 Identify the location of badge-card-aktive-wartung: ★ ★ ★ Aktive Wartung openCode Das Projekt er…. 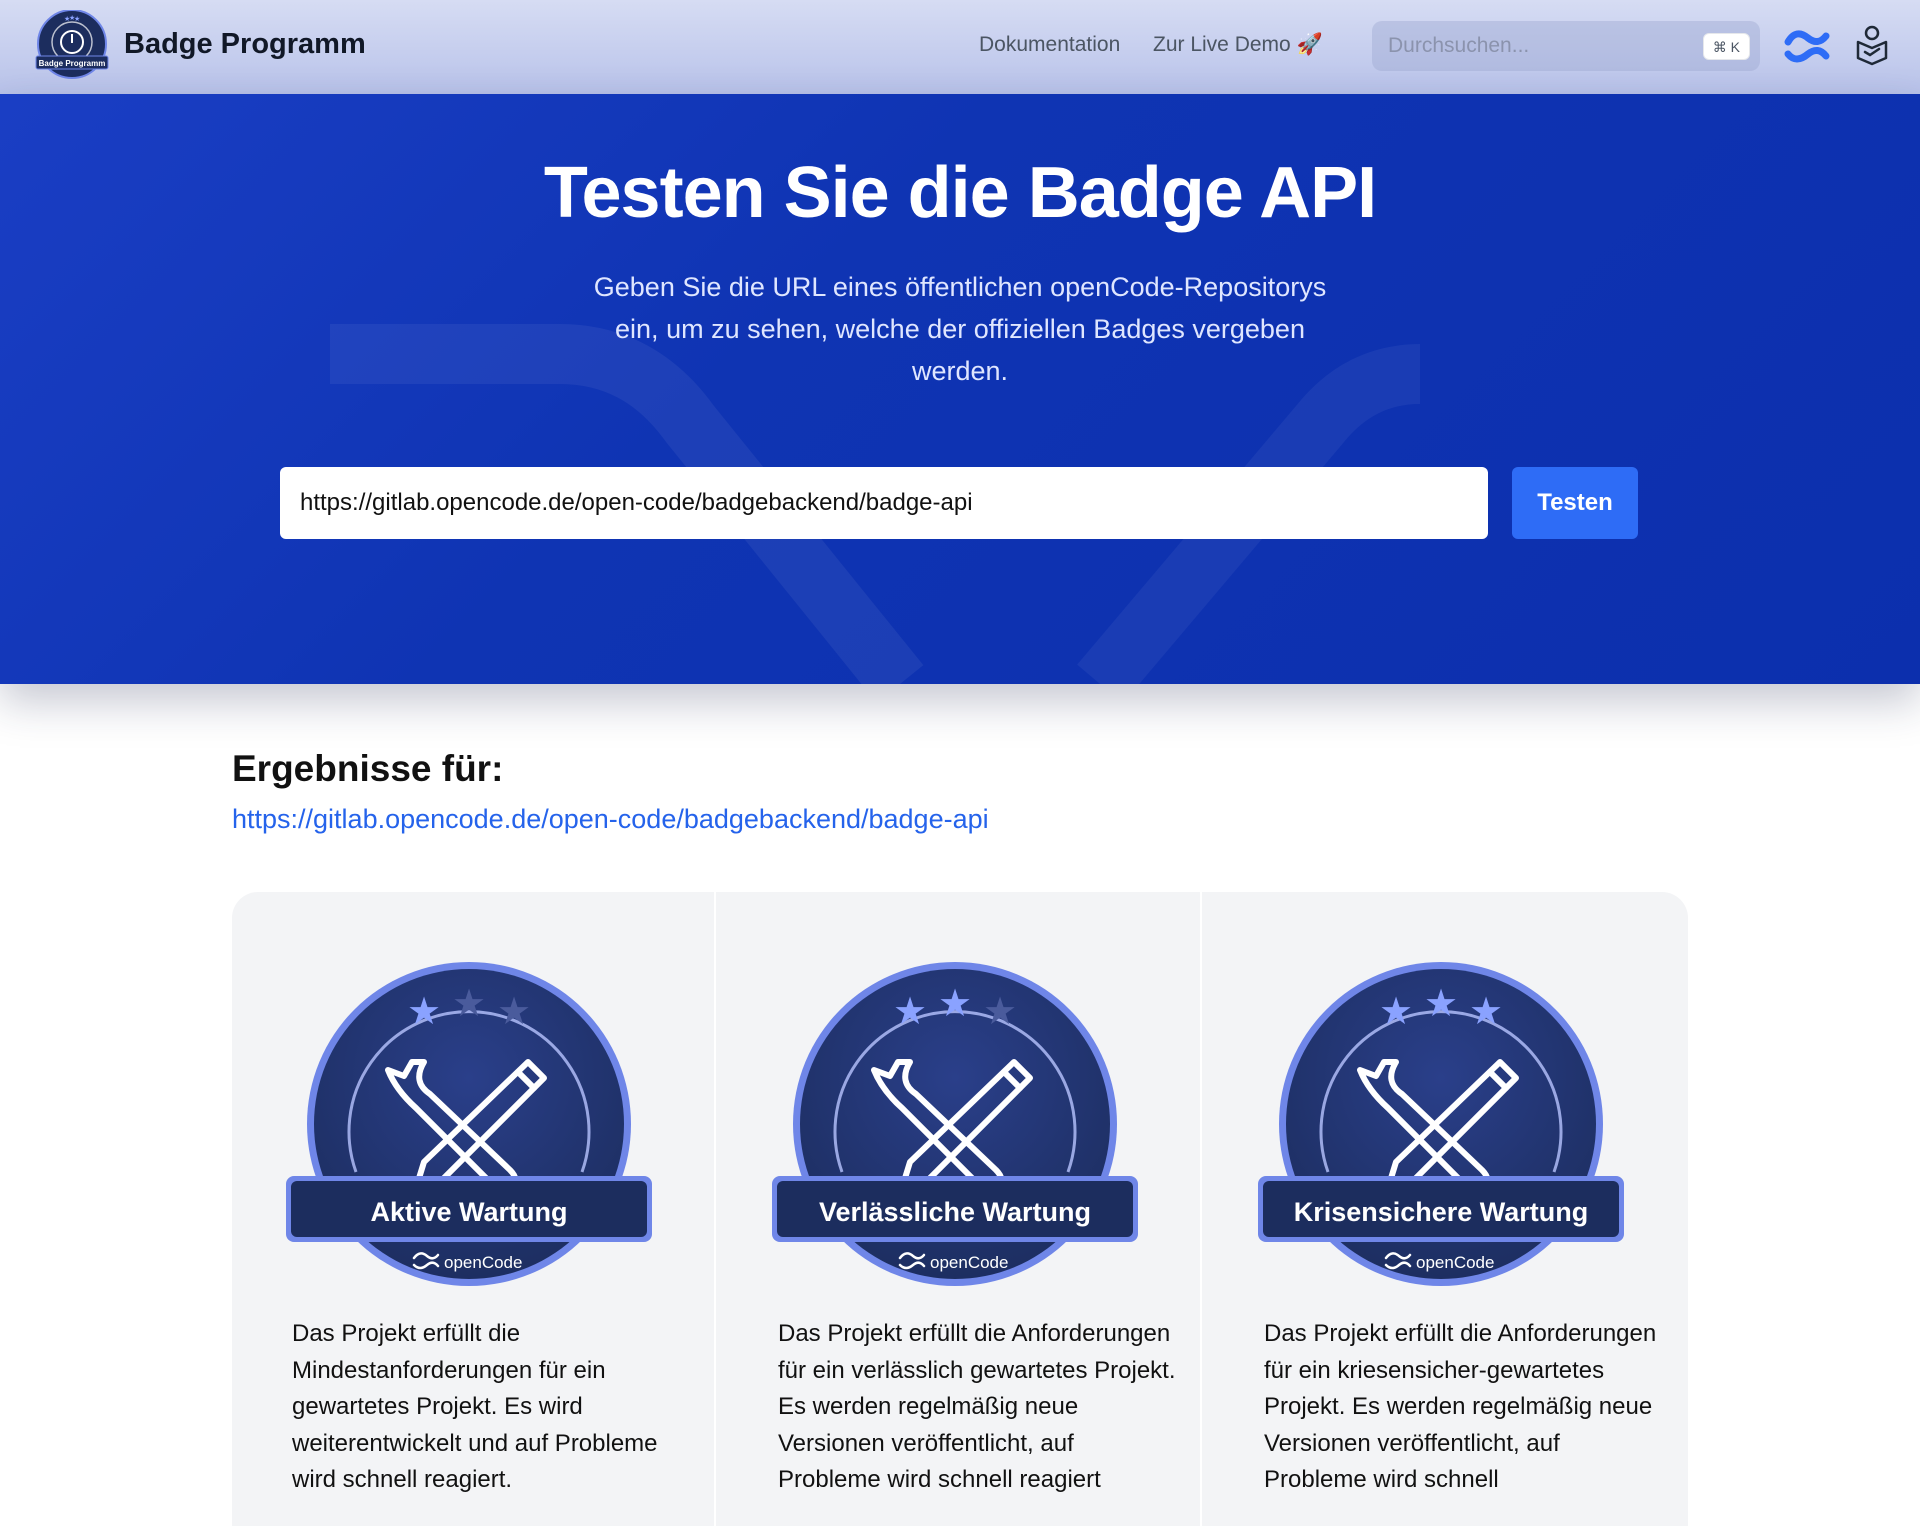
(474, 1209).